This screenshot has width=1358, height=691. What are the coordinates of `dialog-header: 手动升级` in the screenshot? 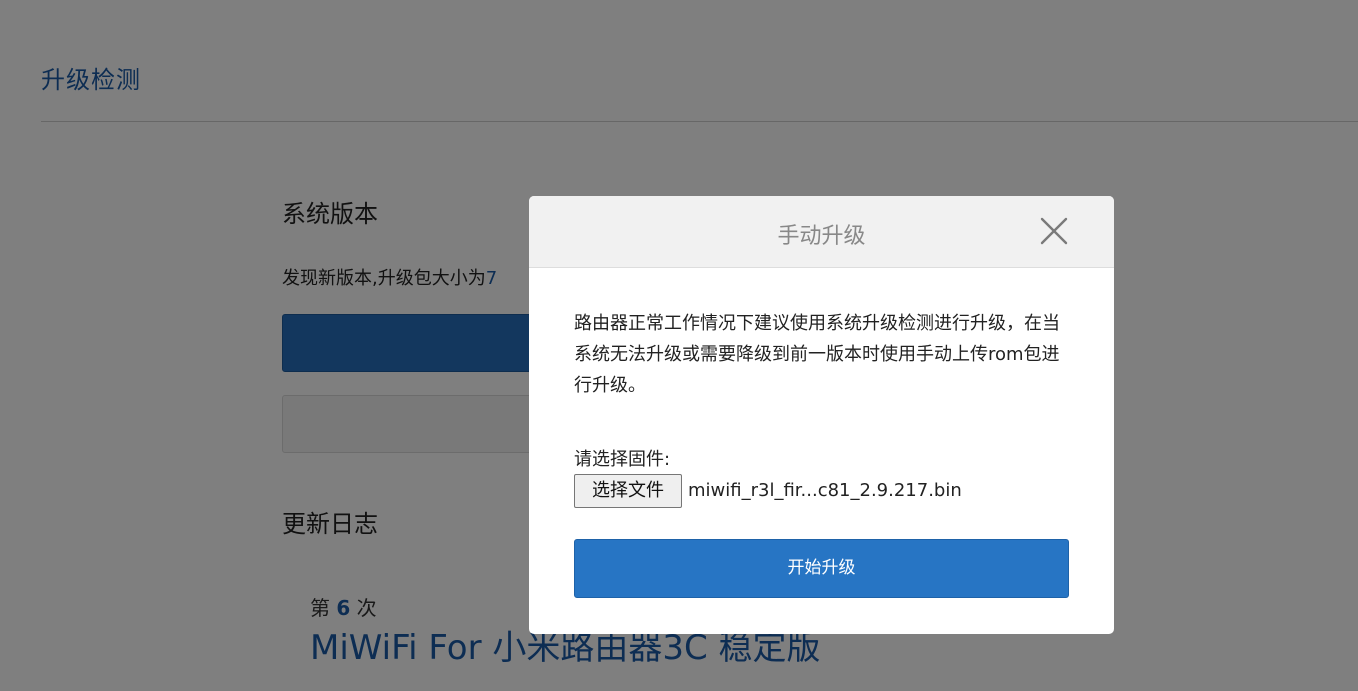 It's located at (821, 232).